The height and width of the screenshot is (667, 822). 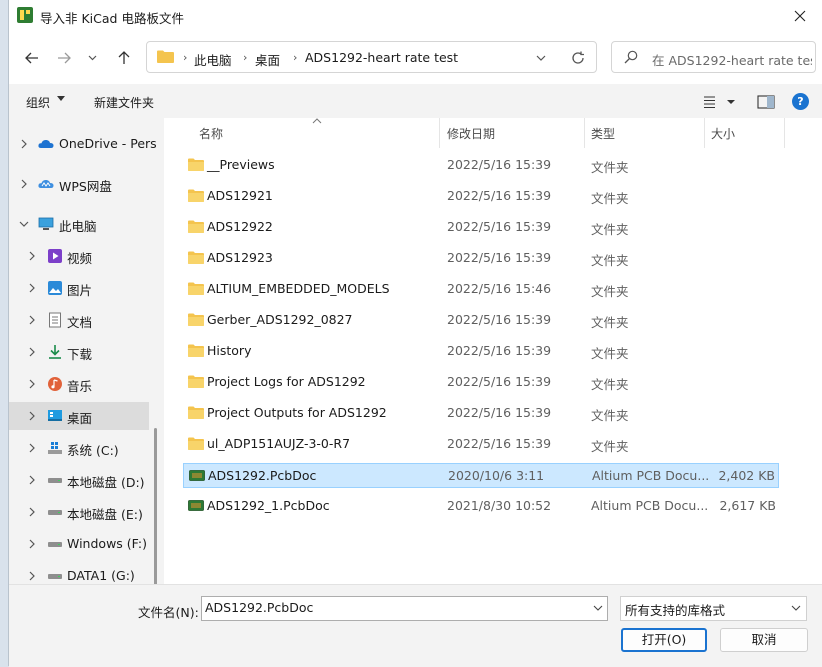 What do you see at coordinates (578, 58) in the screenshot?
I see `refresh-button` at bounding box center [578, 58].